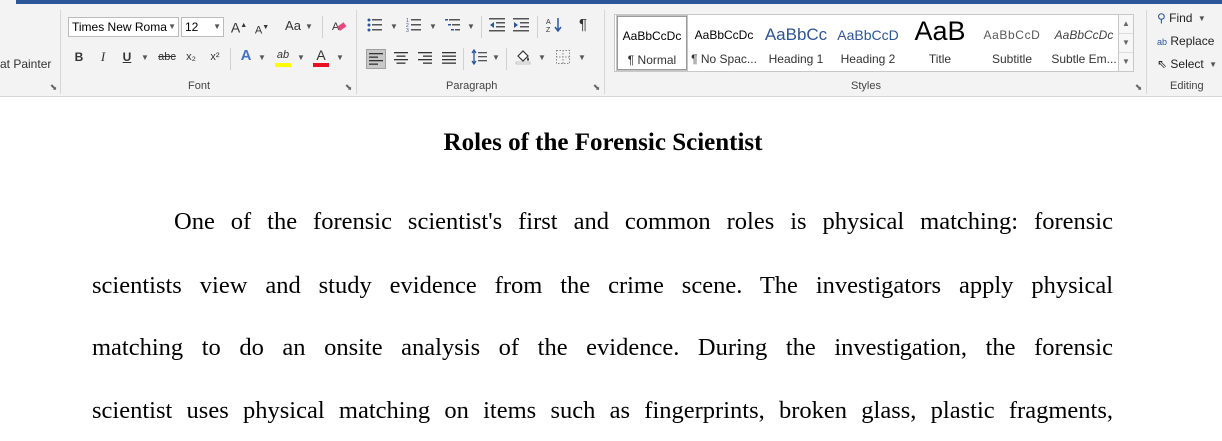 Image resolution: width=1222 pixels, height=441 pixels. I want to click on subscript-button: x₂, so click(191, 57).